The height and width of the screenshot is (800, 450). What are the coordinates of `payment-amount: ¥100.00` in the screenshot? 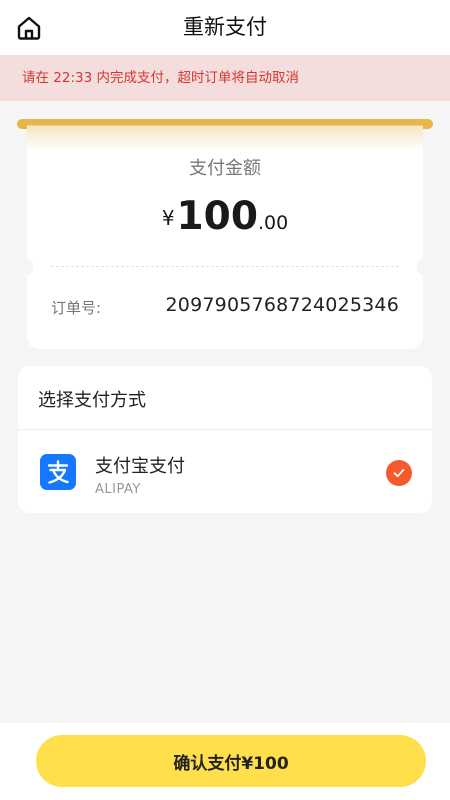 It's located at (225, 216).